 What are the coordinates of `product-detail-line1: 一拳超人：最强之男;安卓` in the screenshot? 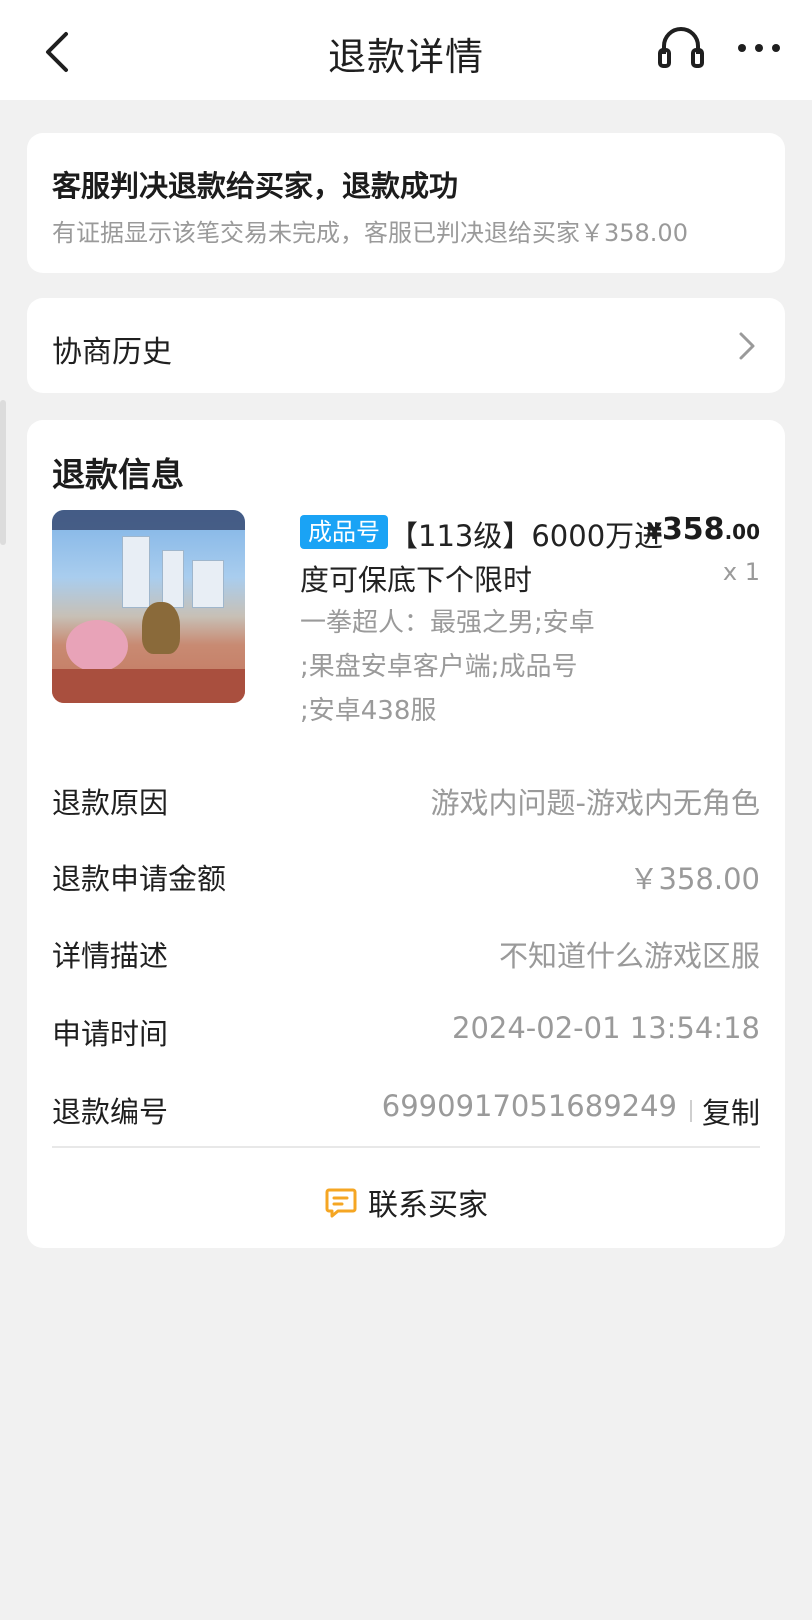 It's located at (447, 623).